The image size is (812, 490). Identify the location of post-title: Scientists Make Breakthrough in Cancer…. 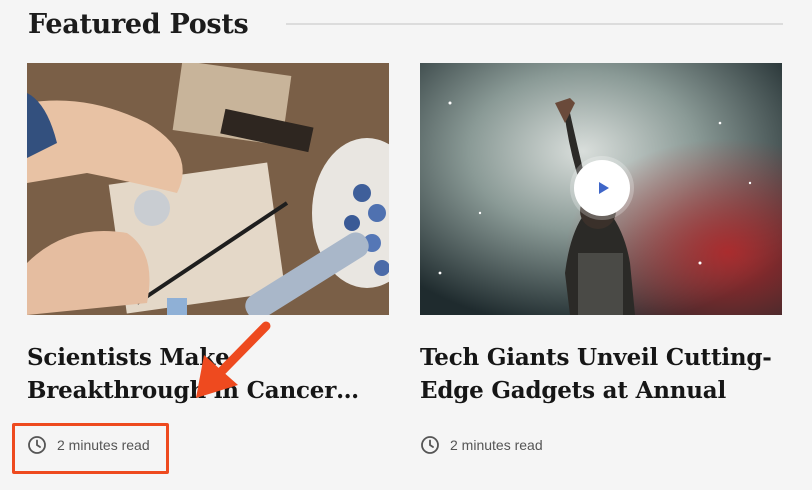
(208, 374).